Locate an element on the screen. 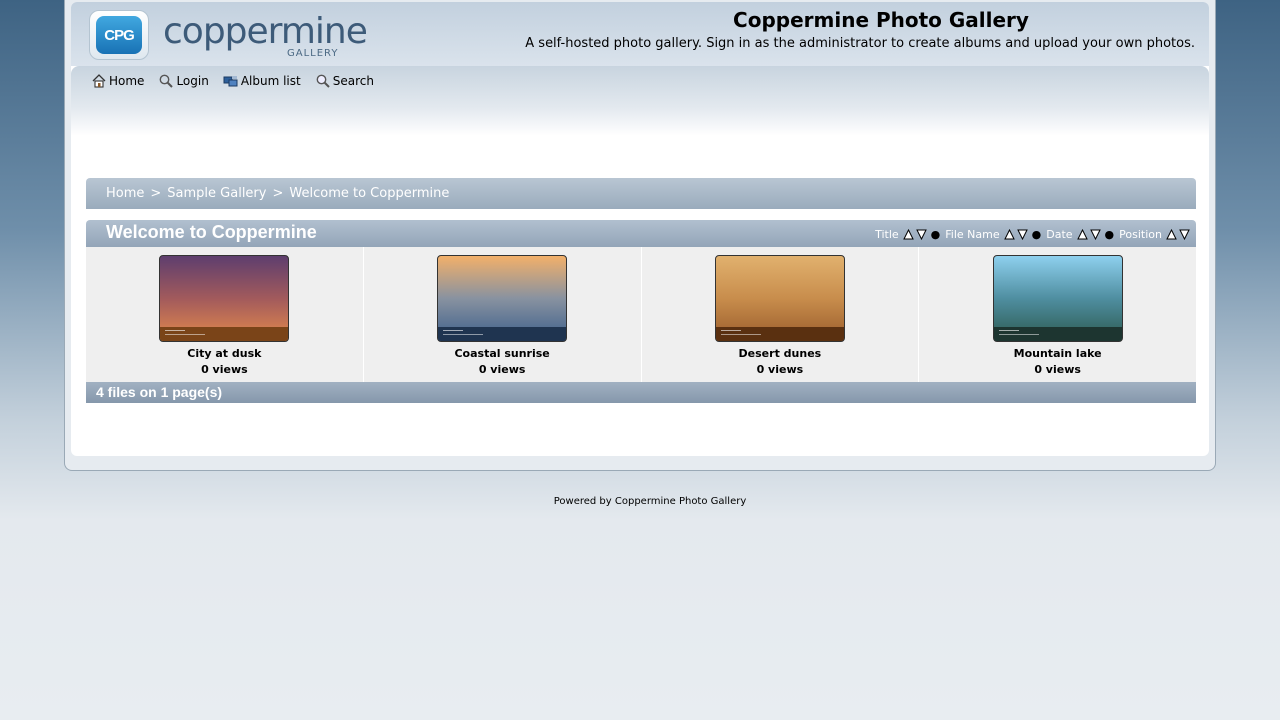  logo-badge-frame: CPG is located at coordinates (119, 35).